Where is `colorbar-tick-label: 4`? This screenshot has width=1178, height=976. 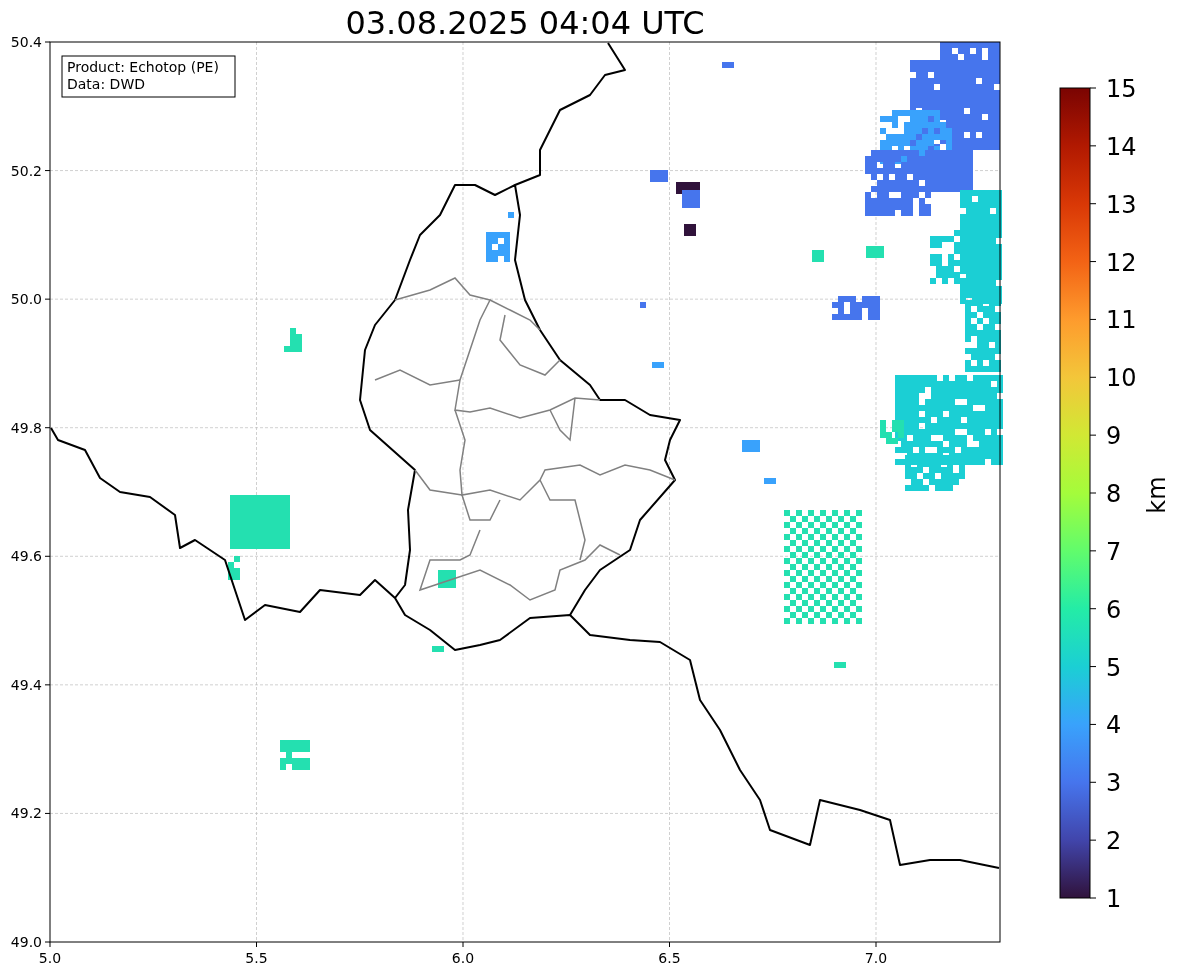 colorbar-tick-label: 4 is located at coordinates (1114, 725).